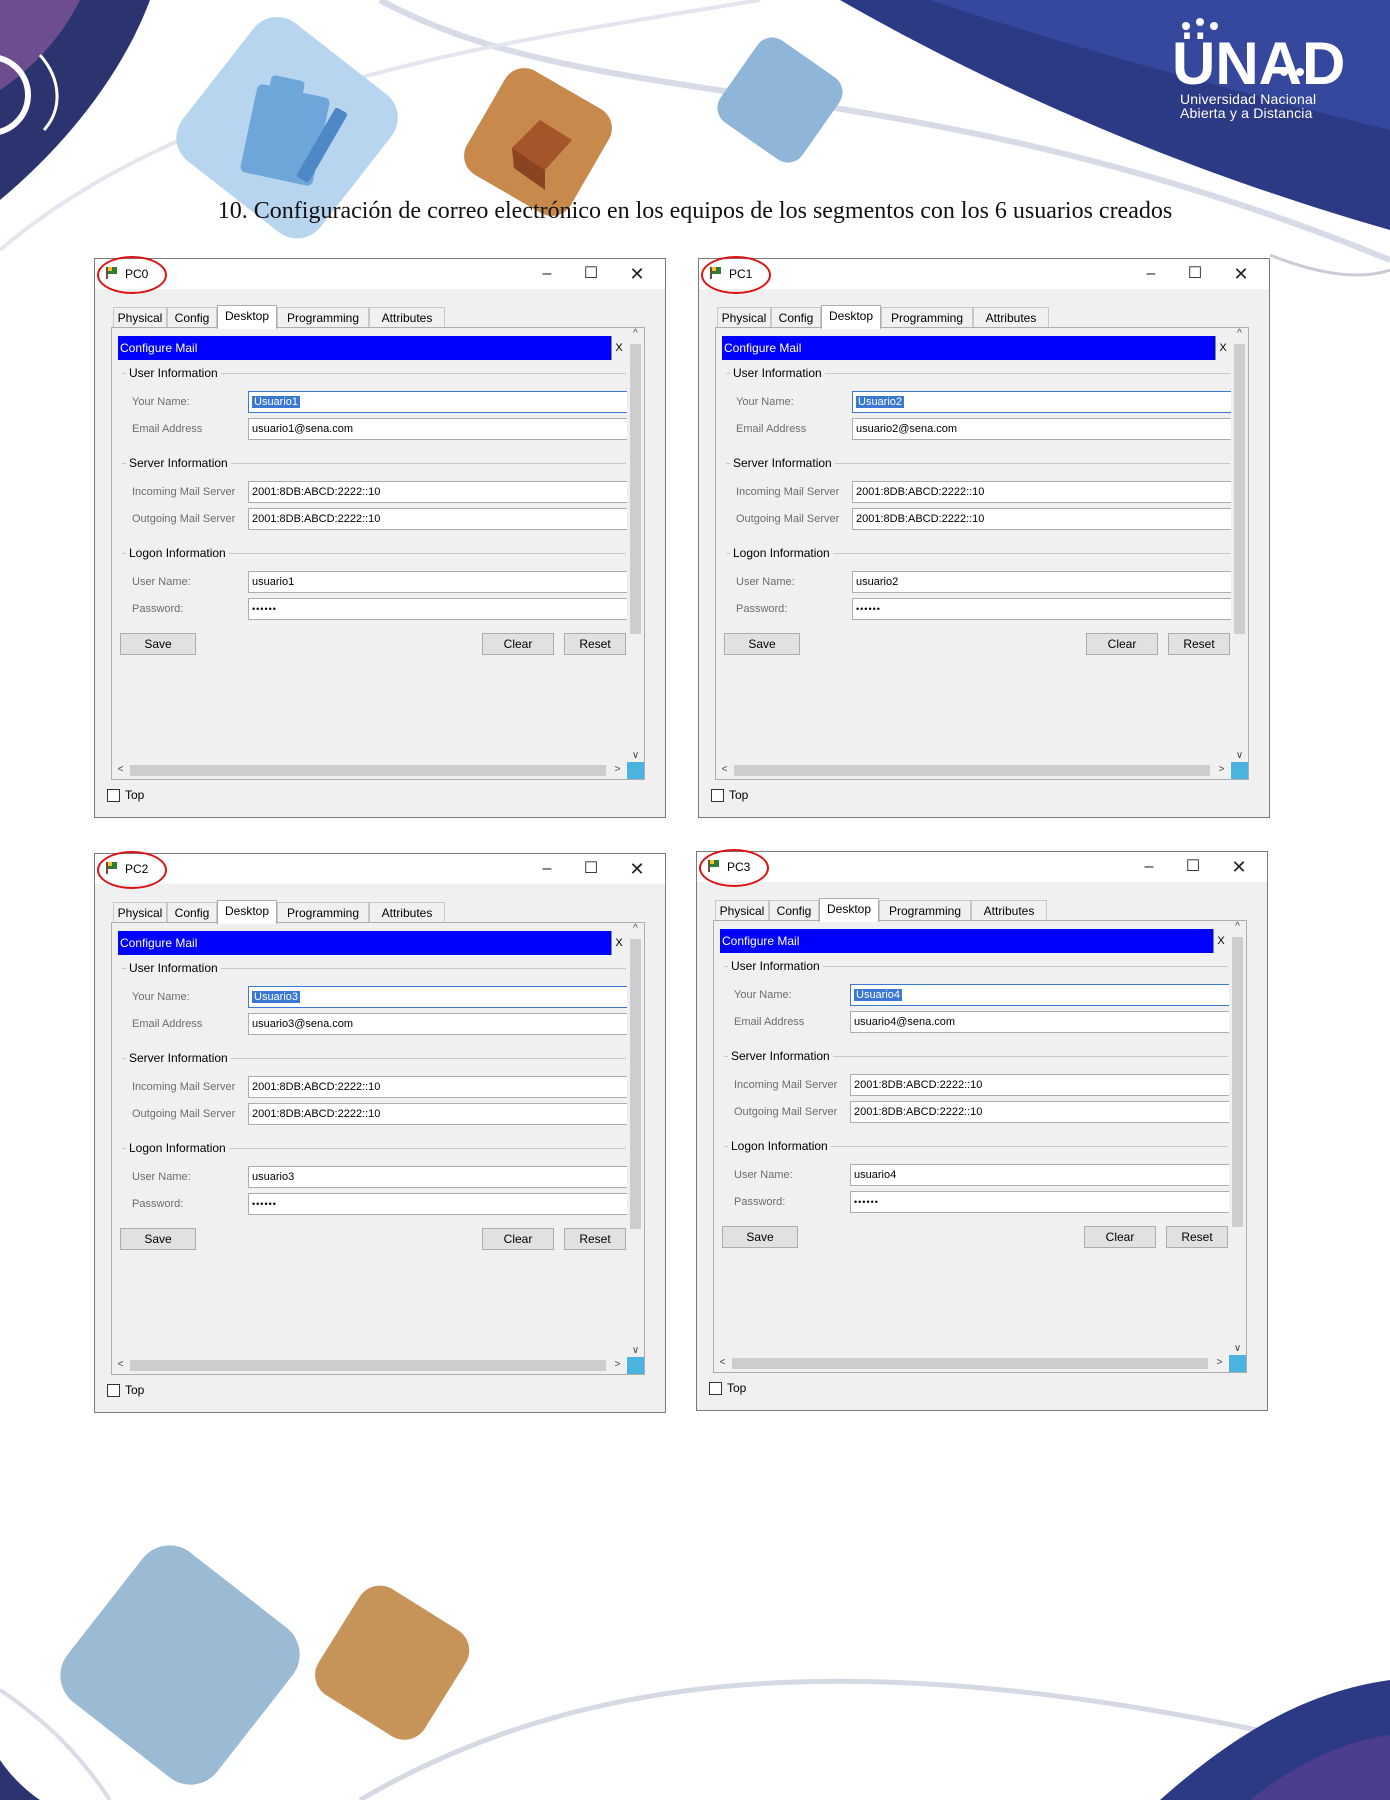 The height and width of the screenshot is (1800, 1390). What do you see at coordinates (1044, 1022) in the screenshot?
I see `email-address-field: usuario4@sena.com` at bounding box center [1044, 1022].